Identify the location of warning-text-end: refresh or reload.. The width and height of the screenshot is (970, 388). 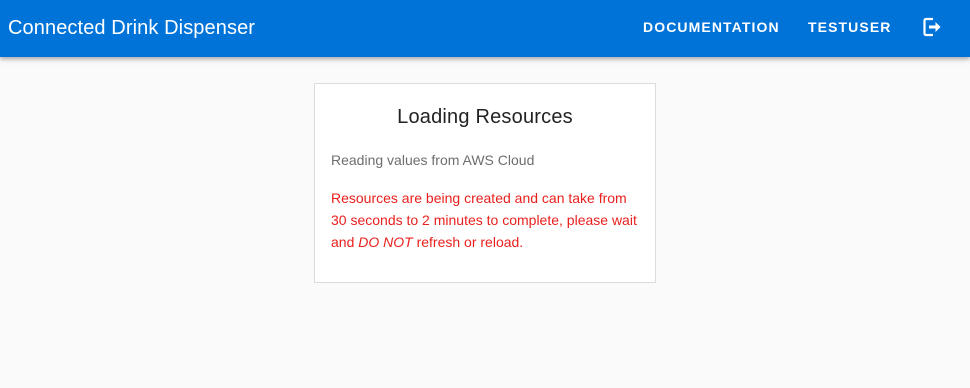
(468, 242).